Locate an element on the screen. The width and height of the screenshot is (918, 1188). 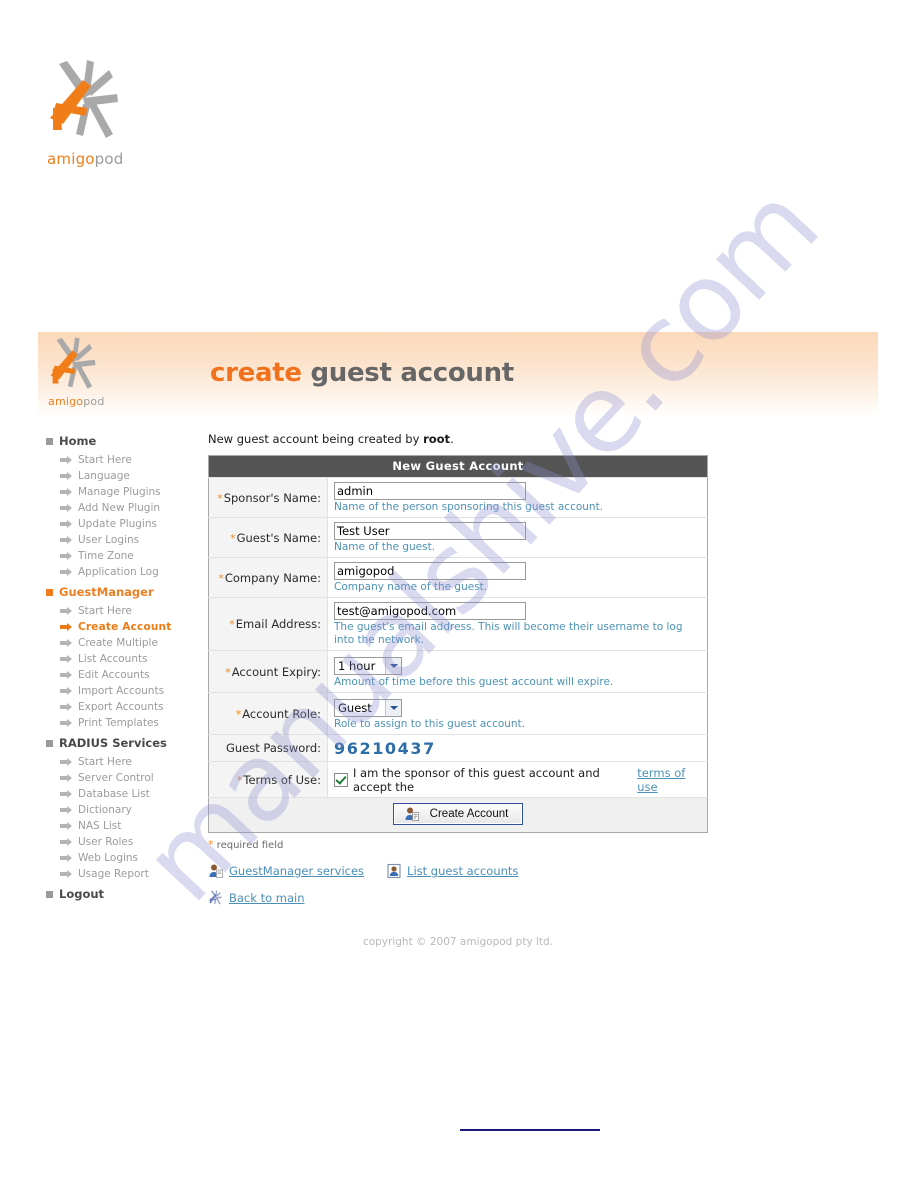
guest-name-label: Guest's Name: is located at coordinates (278, 537).